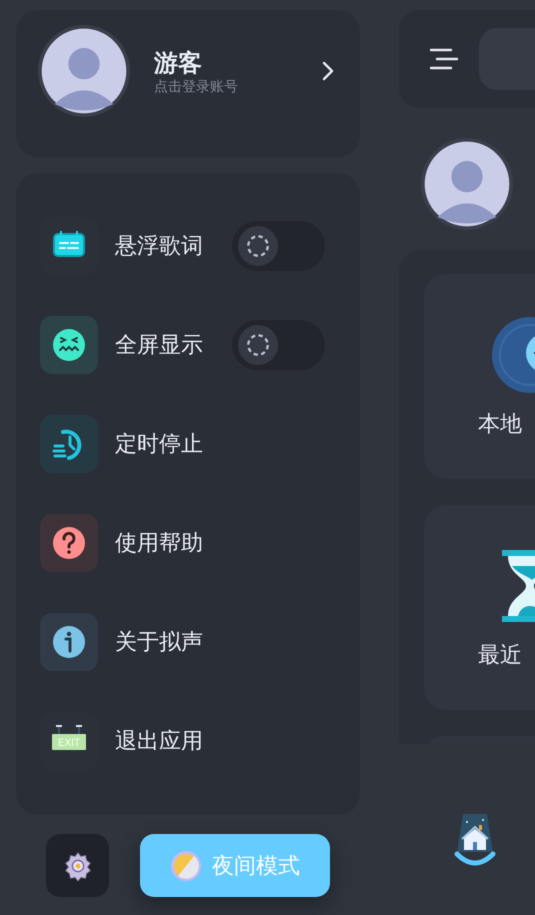 The height and width of the screenshot is (915, 535). What do you see at coordinates (475, 841) in the screenshot?
I see `home-icon` at bounding box center [475, 841].